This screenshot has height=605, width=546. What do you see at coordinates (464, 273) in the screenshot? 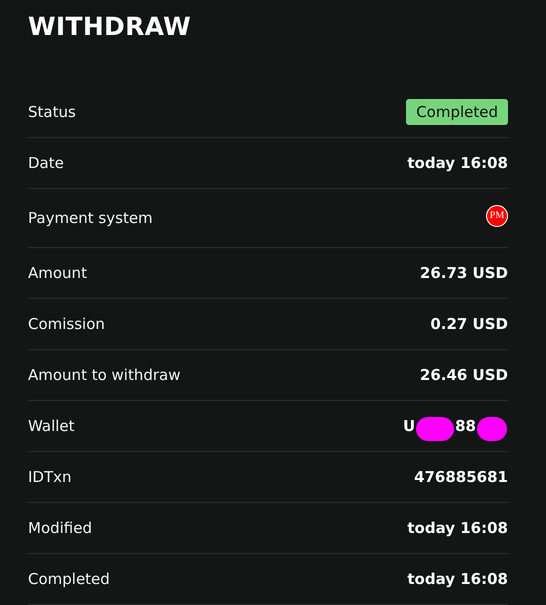
I see `row-value: 26.73 USD` at bounding box center [464, 273].